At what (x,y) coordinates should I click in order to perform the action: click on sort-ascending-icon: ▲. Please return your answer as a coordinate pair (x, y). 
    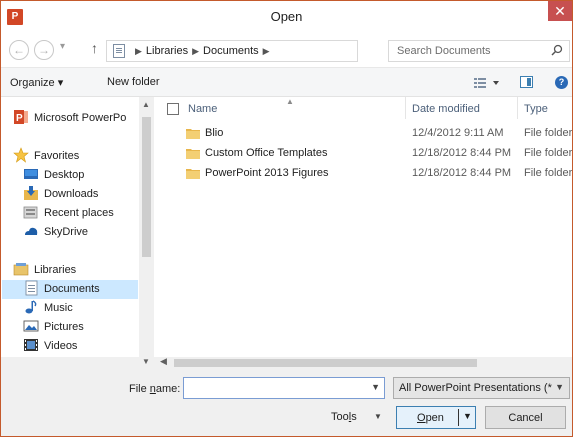
    Looking at the image, I should click on (290, 101).